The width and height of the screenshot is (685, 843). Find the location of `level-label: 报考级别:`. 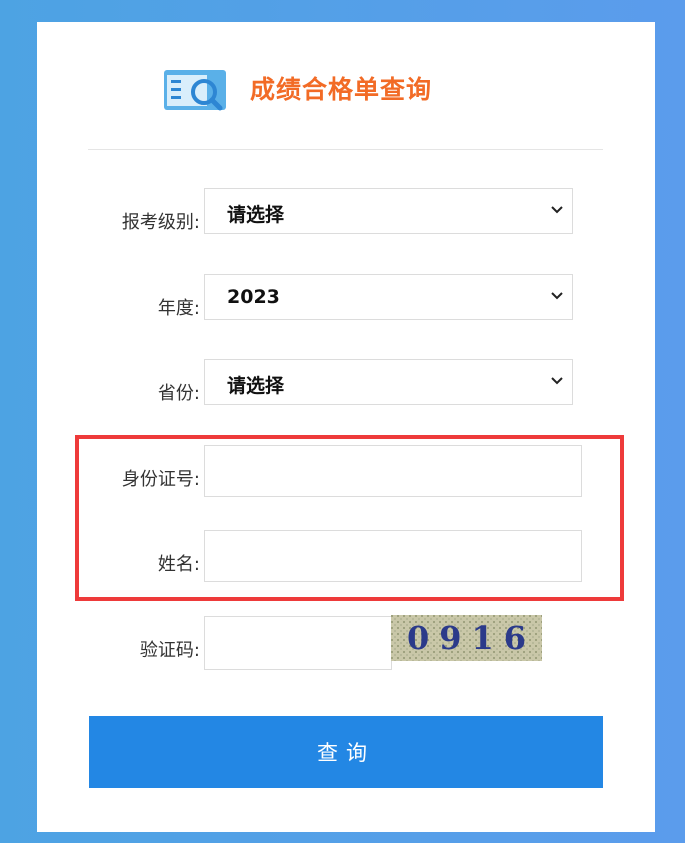

level-label: 报考级别: is located at coordinates (160, 222).